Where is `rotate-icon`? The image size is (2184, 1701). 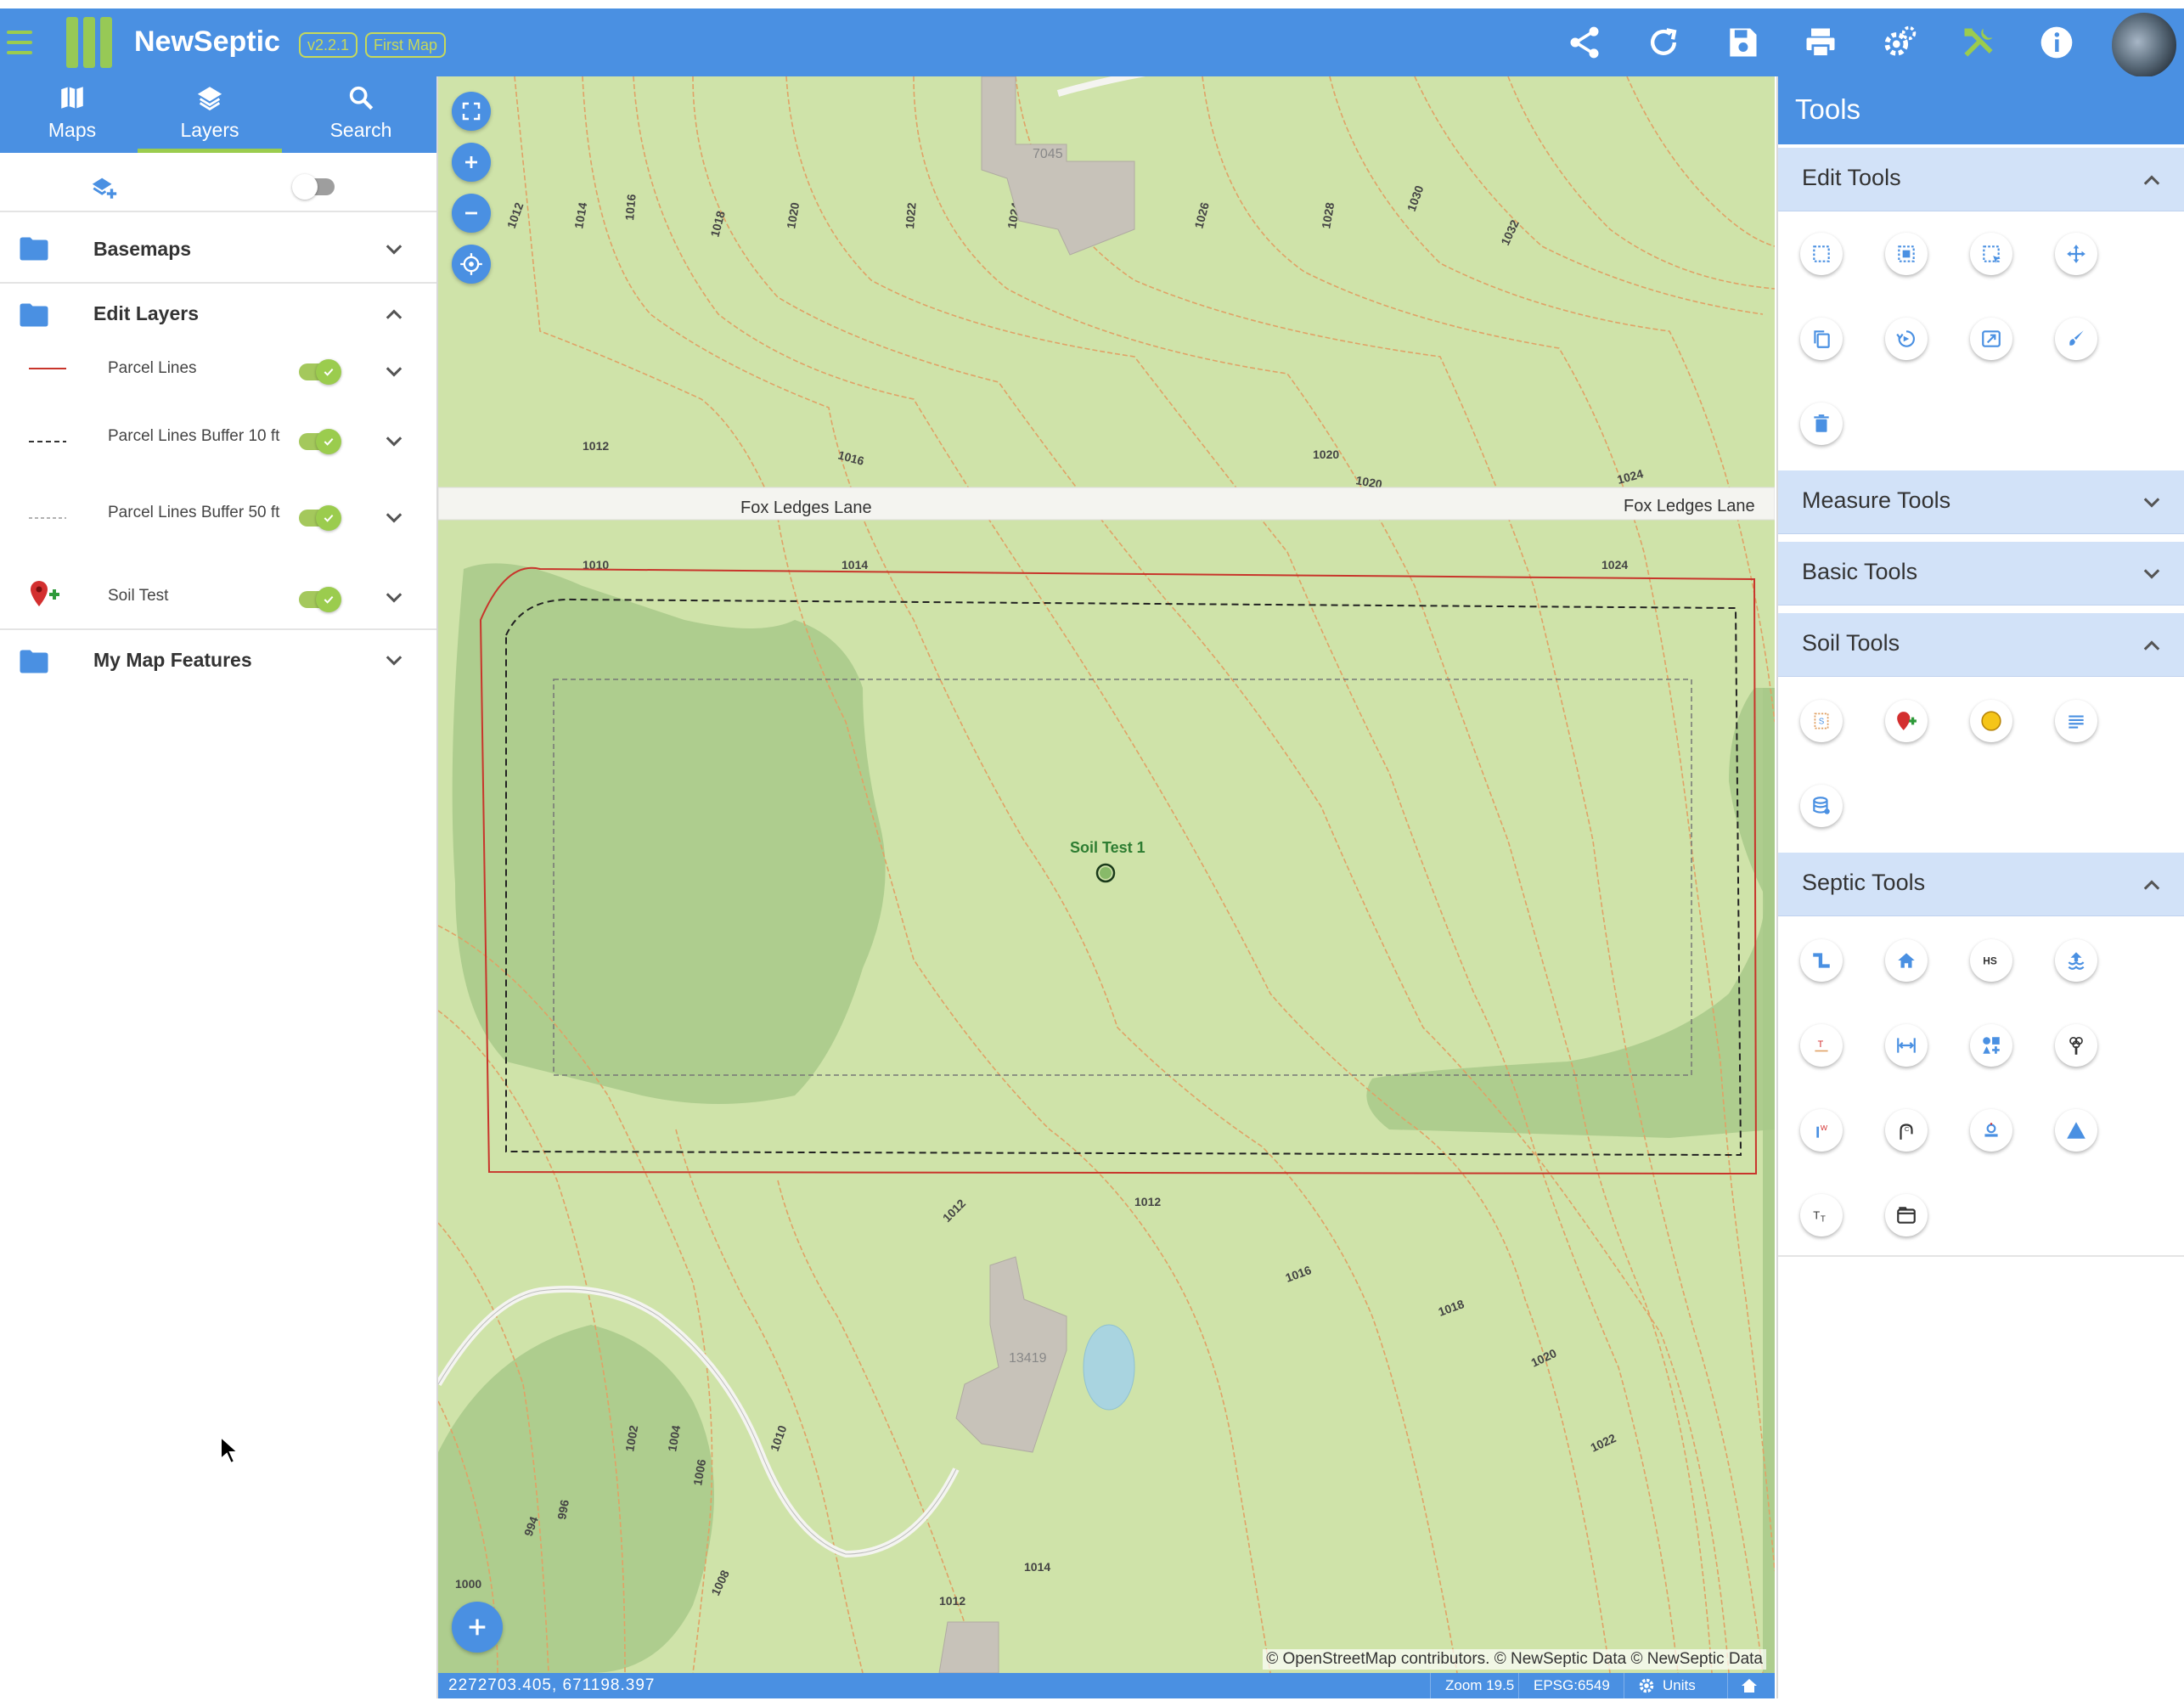 rotate-icon is located at coordinates (1906, 339).